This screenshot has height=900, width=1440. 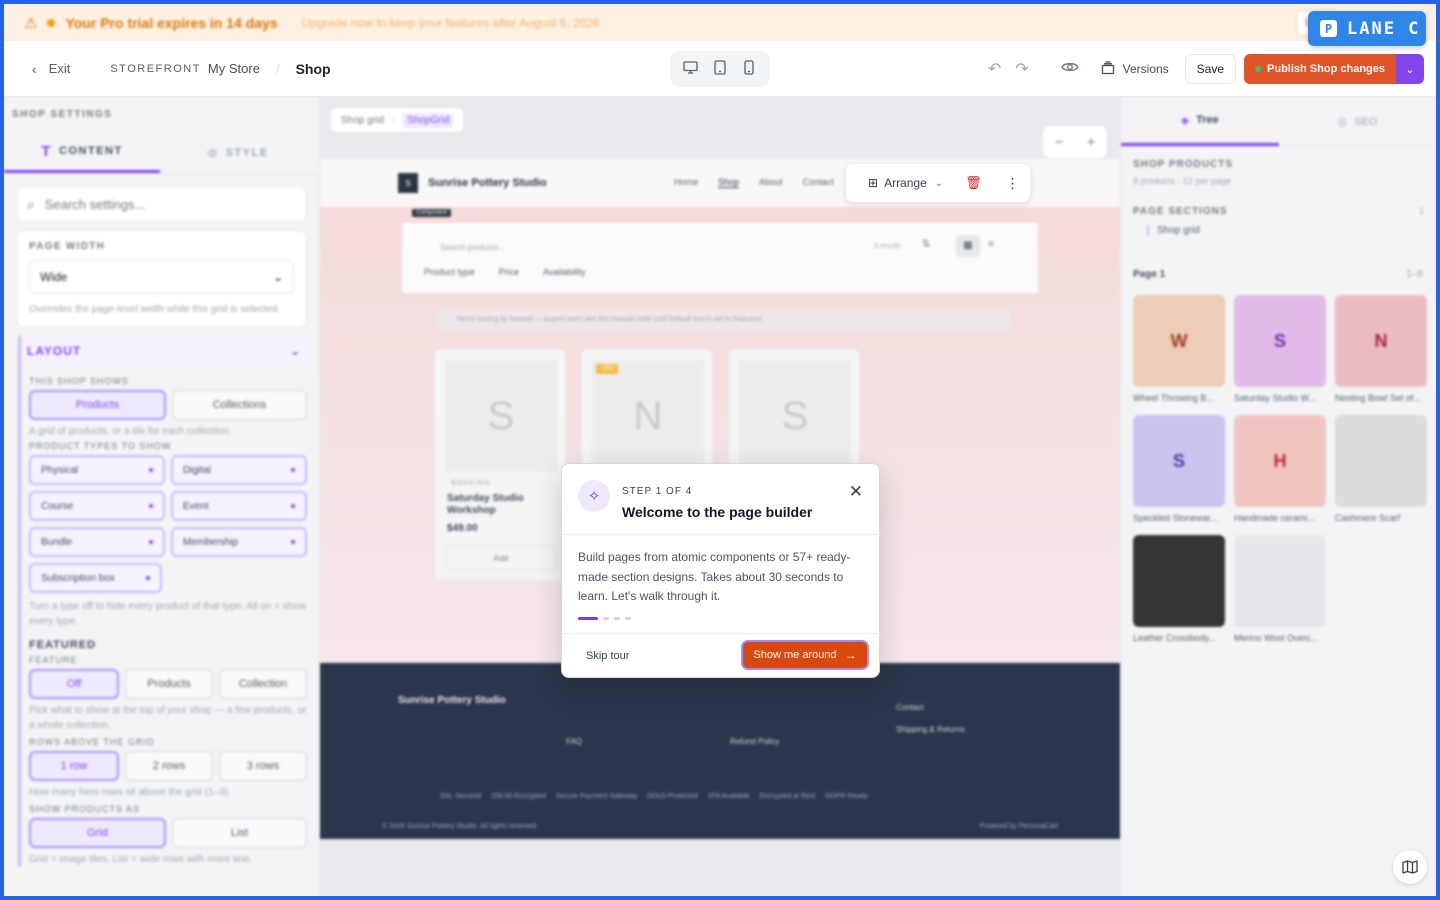 I want to click on show-me-around-button: Show me around →, so click(x=805, y=655).